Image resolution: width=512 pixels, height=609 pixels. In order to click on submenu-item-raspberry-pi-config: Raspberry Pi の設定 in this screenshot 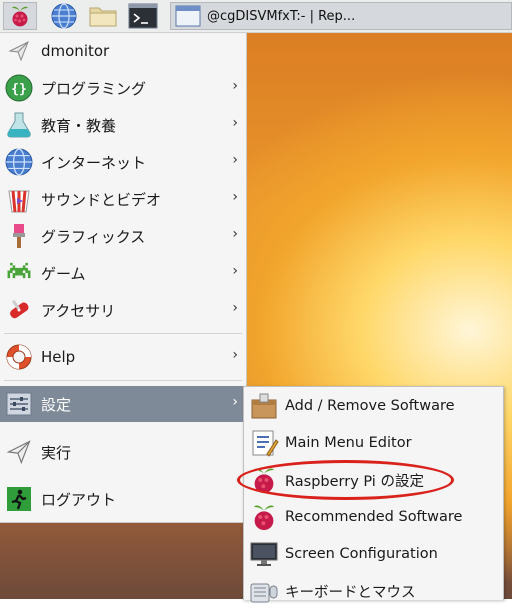, I will do `click(373, 480)`.